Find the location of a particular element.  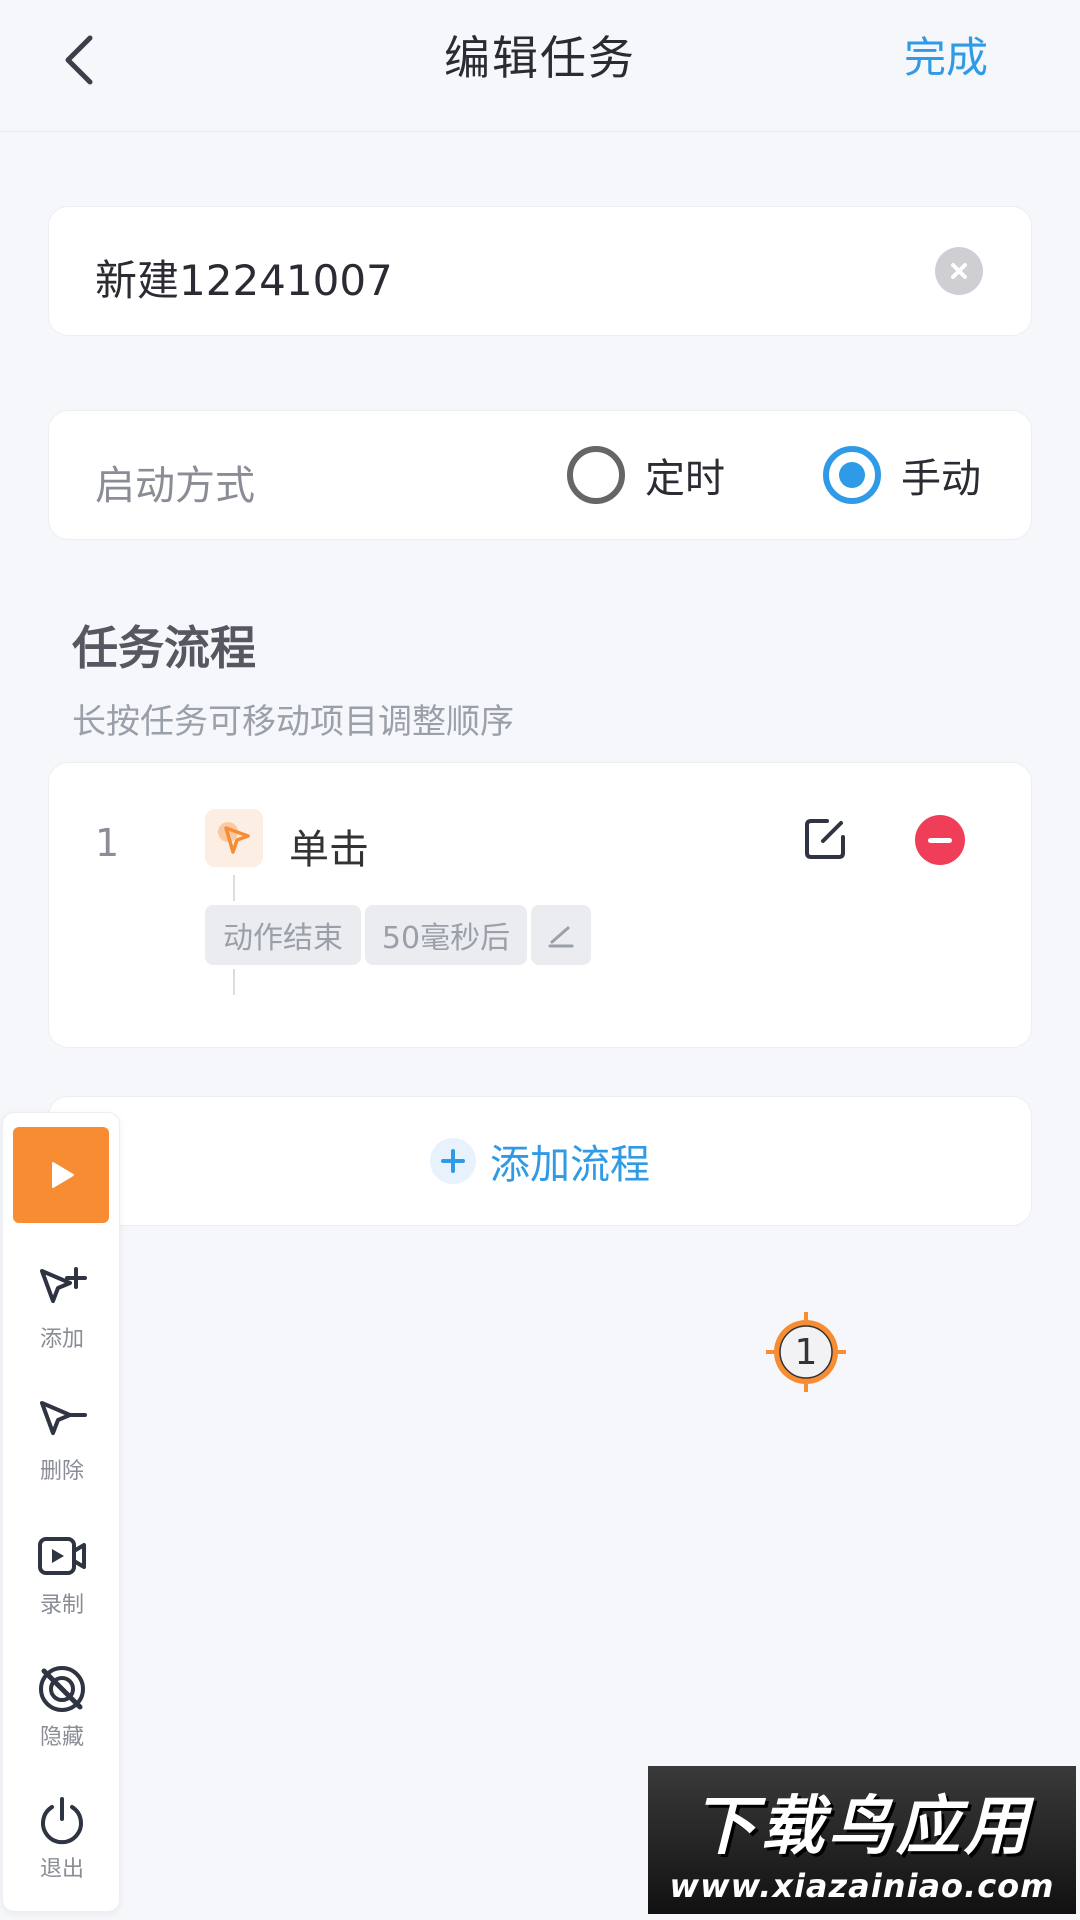

start-mode-label: 启动方式 is located at coordinates (175, 486).